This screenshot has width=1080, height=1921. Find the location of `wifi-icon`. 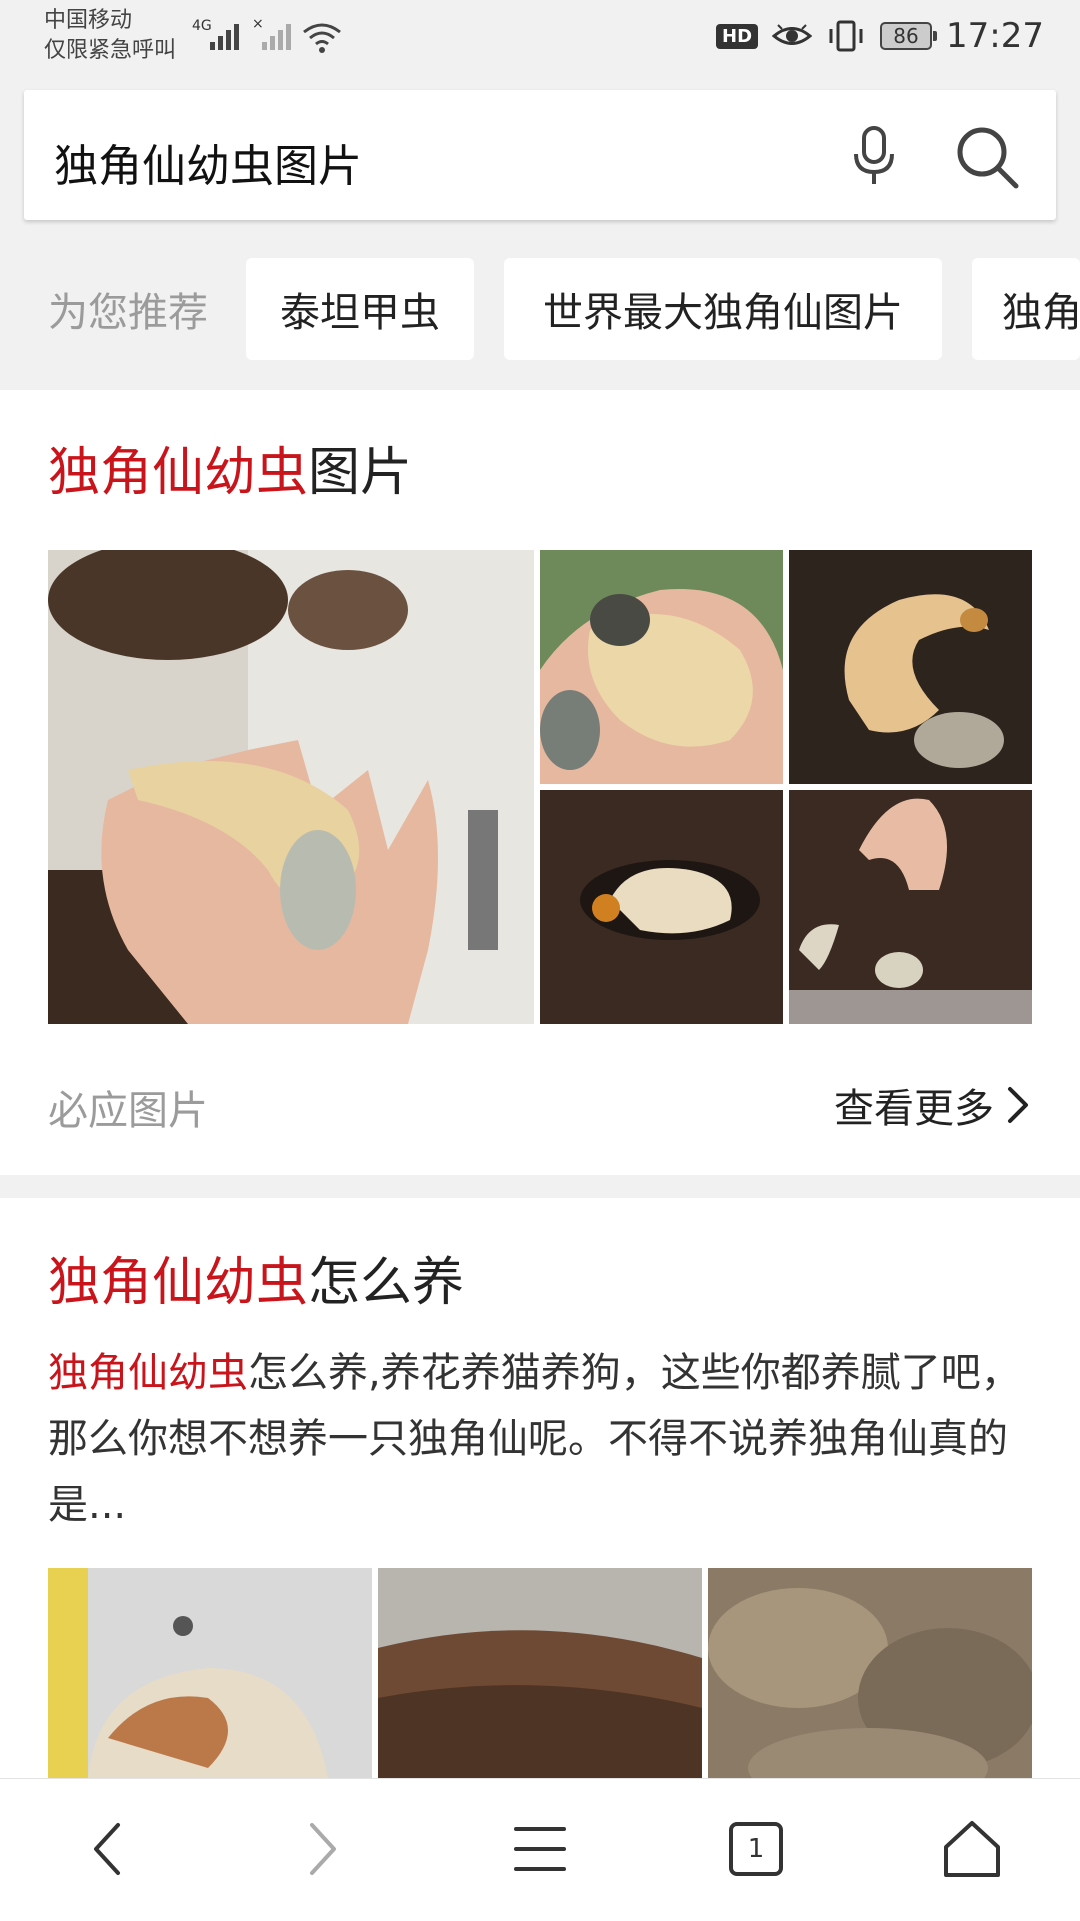

wifi-icon is located at coordinates (322, 38).